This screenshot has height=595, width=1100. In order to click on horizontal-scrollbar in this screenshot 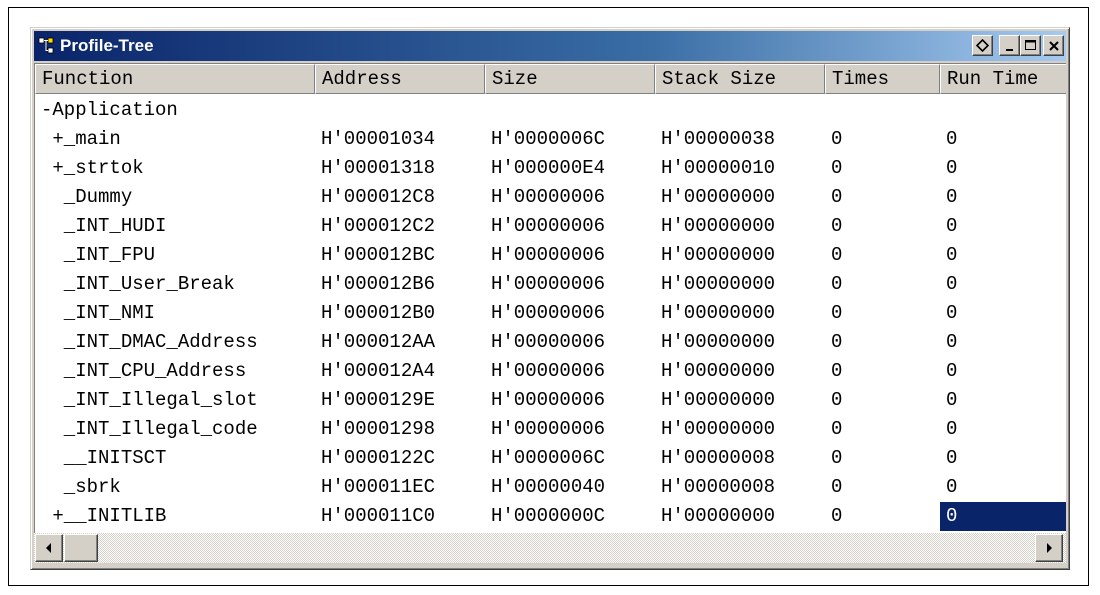, I will do `click(550, 548)`.